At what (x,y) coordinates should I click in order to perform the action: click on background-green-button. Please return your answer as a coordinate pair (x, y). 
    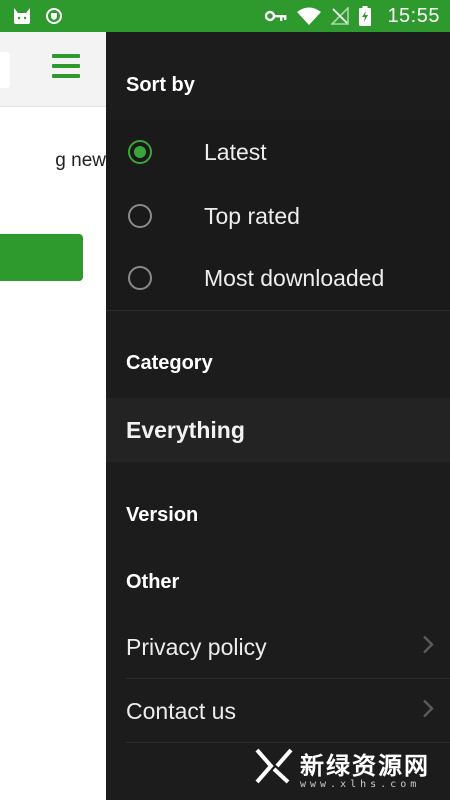
    Looking at the image, I should click on (41, 257).